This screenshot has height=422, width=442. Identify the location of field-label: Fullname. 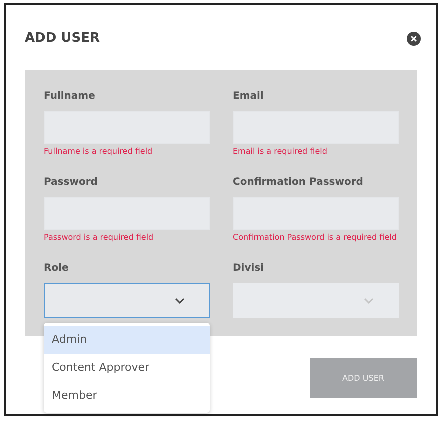
(70, 97).